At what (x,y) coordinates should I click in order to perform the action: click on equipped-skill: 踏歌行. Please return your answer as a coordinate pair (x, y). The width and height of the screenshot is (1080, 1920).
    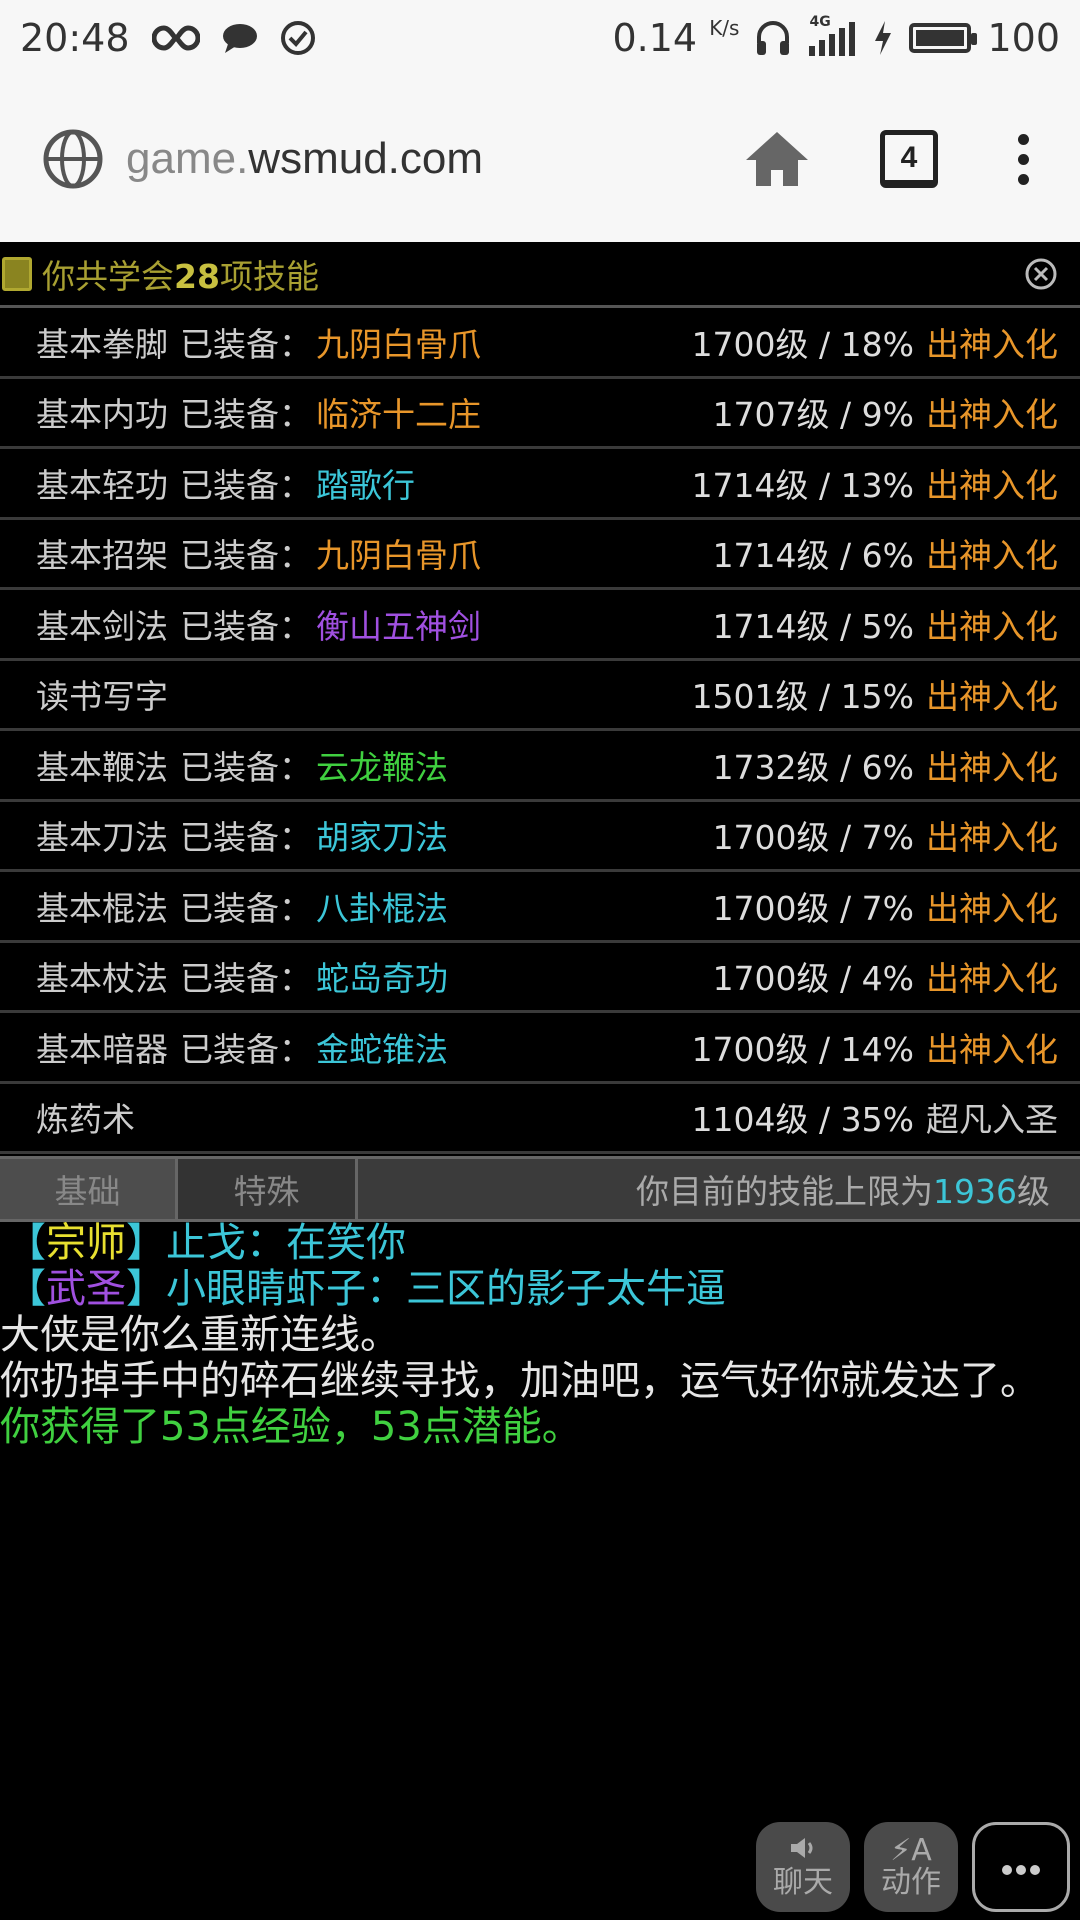
    Looking at the image, I should click on (365, 485).